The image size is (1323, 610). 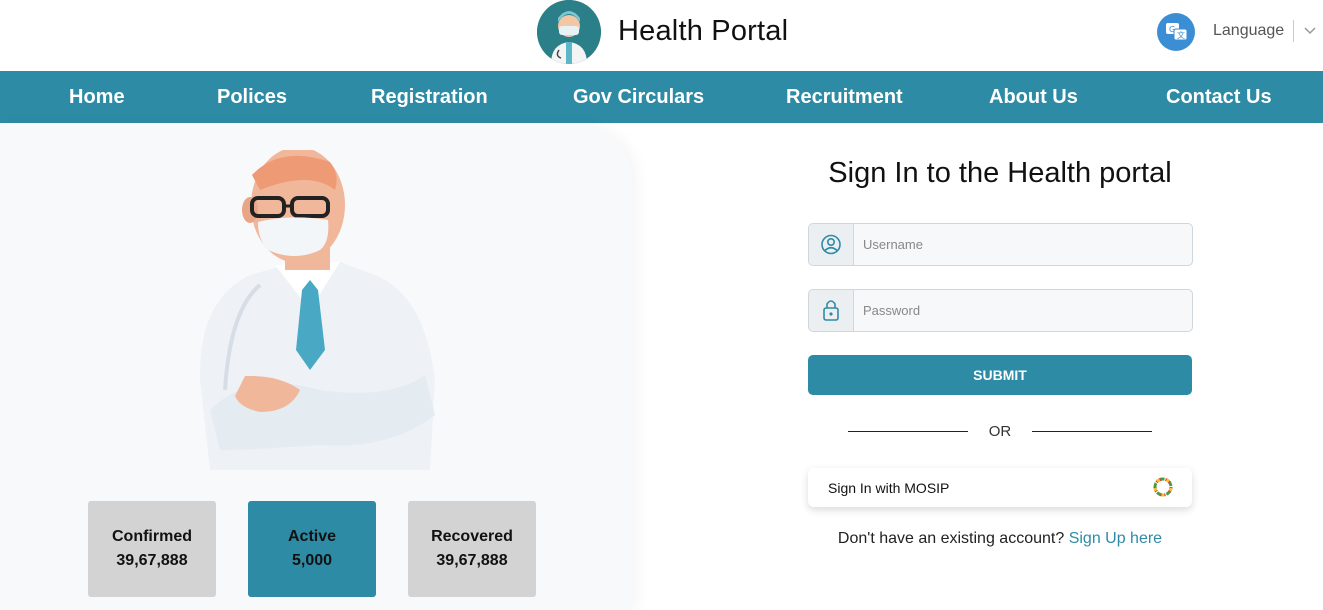 I want to click on site-title: Health Portal, so click(x=703, y=31).